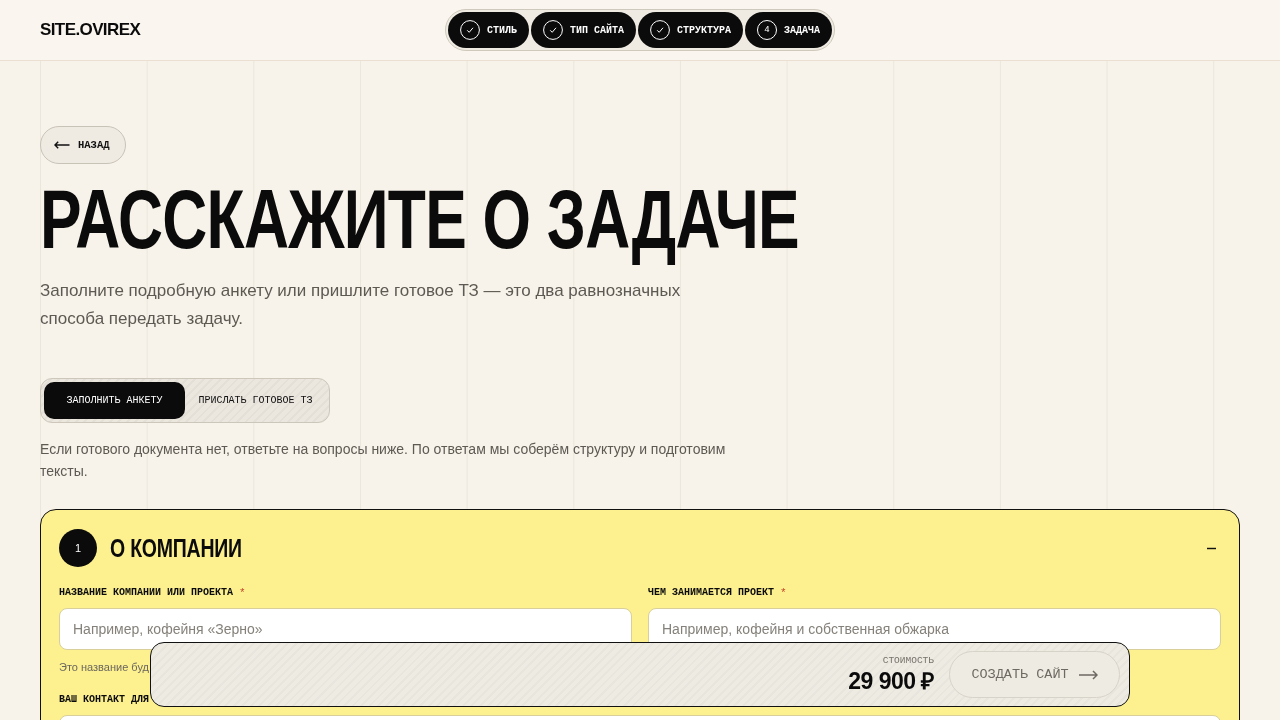 This screenshot has width=1280, height=720. I want to click on section-title: О КОМПАНИИ, so click(176, 548).